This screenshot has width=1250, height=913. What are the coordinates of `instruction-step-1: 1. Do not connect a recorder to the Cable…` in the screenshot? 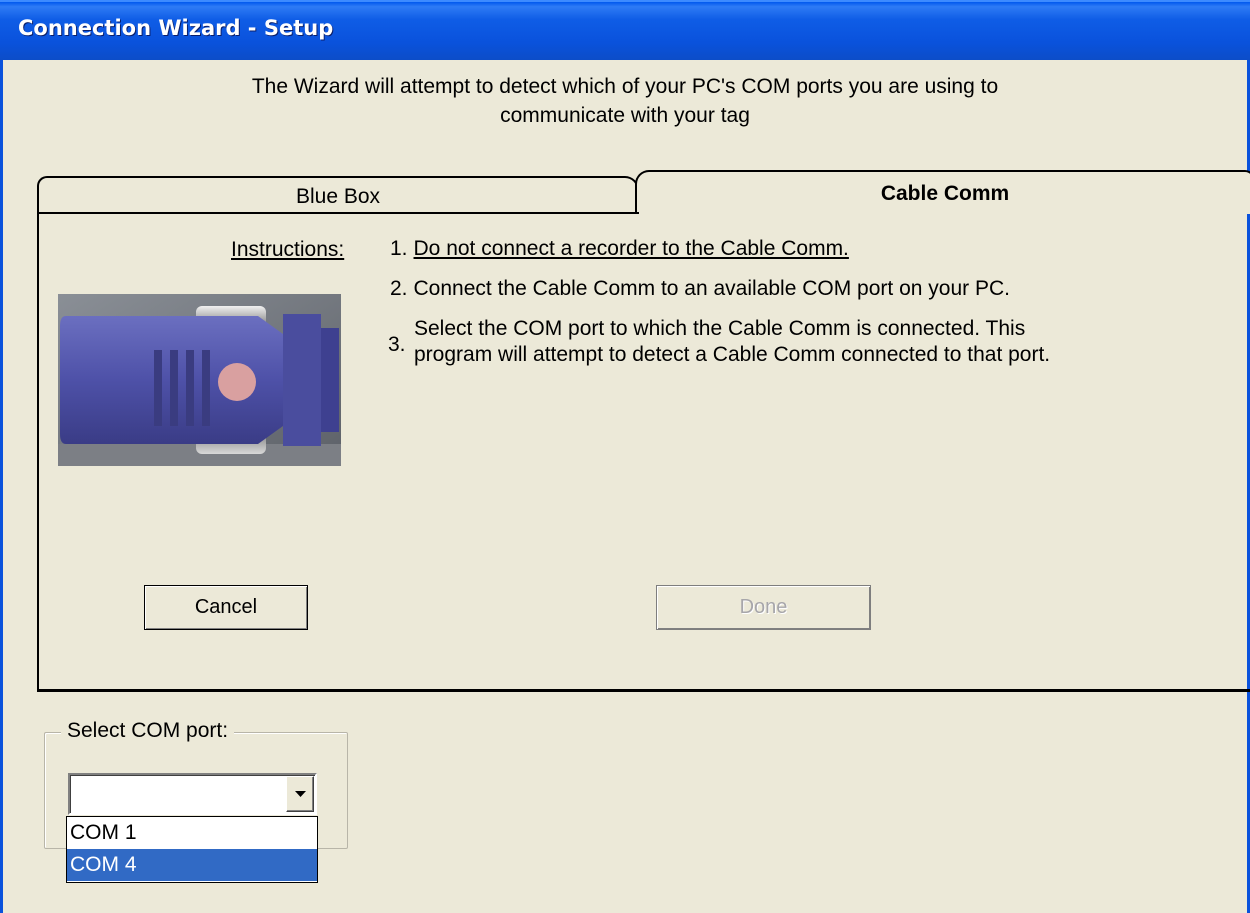 It's located at (619, 249).